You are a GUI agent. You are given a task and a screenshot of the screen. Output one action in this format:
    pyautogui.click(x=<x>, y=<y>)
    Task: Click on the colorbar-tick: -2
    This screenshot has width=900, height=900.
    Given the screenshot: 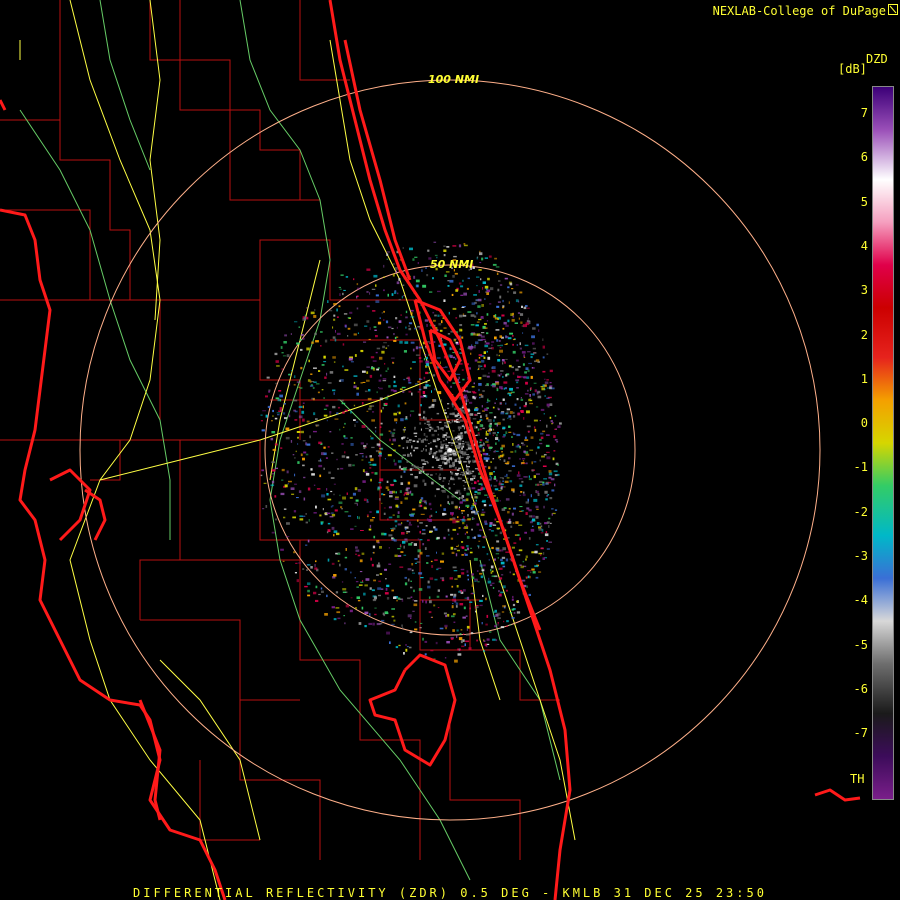 What is the action you would take?
    pyautogui.click(x=860, y=511)
    